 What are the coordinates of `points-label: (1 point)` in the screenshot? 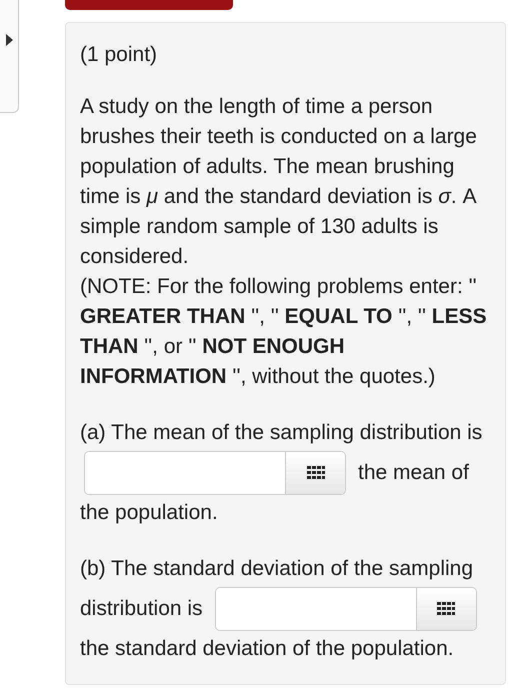 It's located at (119, 55).